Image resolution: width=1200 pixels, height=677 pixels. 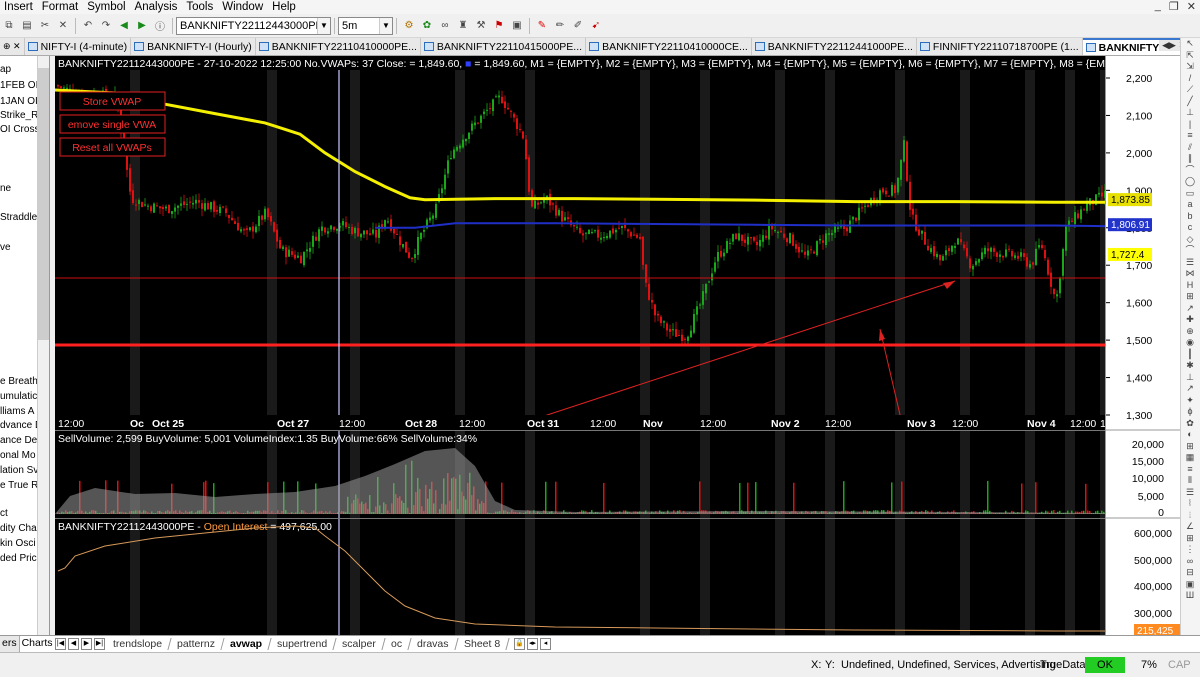 I want to click on draw-tool-icon: ▭, so click(x=1190, y=194).